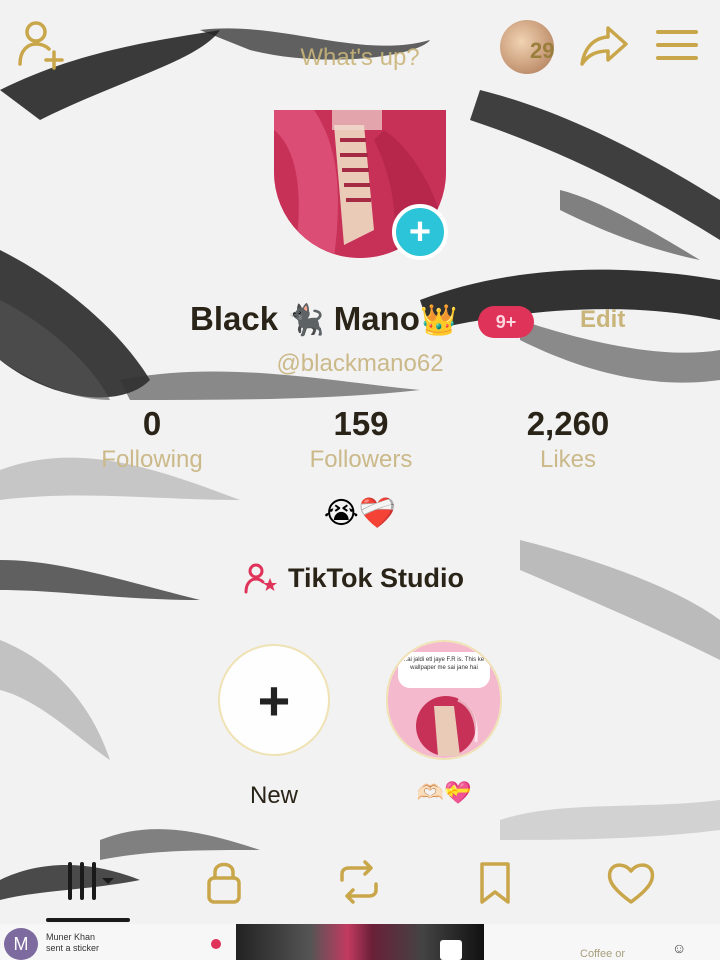  Describe the element at coordinates (360, 363) in the screenshot. I see `username: @blackmano62` at that location.